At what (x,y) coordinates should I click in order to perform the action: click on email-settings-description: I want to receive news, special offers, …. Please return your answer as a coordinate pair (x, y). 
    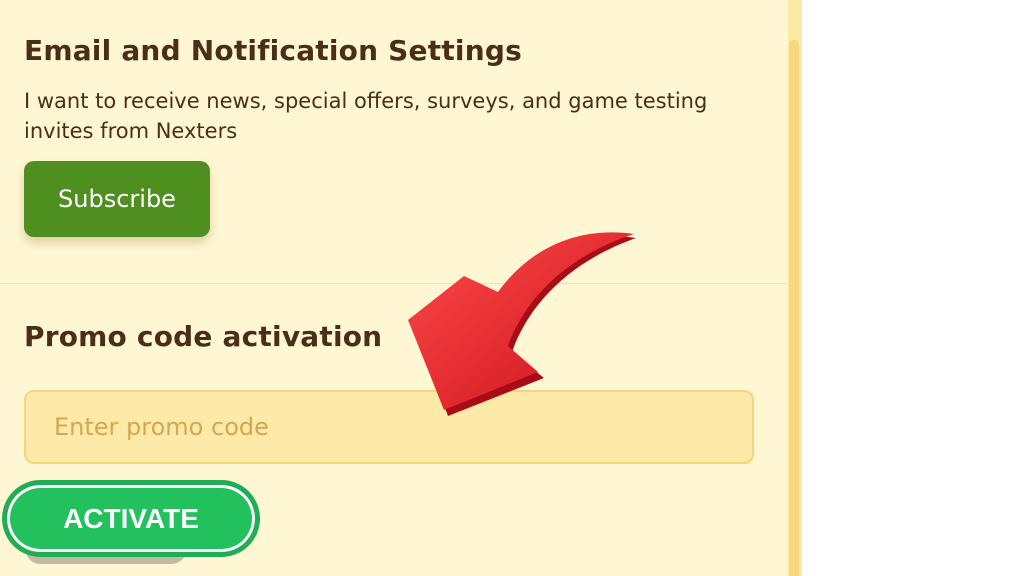
    Looking at the image, I should click on (366, 116).